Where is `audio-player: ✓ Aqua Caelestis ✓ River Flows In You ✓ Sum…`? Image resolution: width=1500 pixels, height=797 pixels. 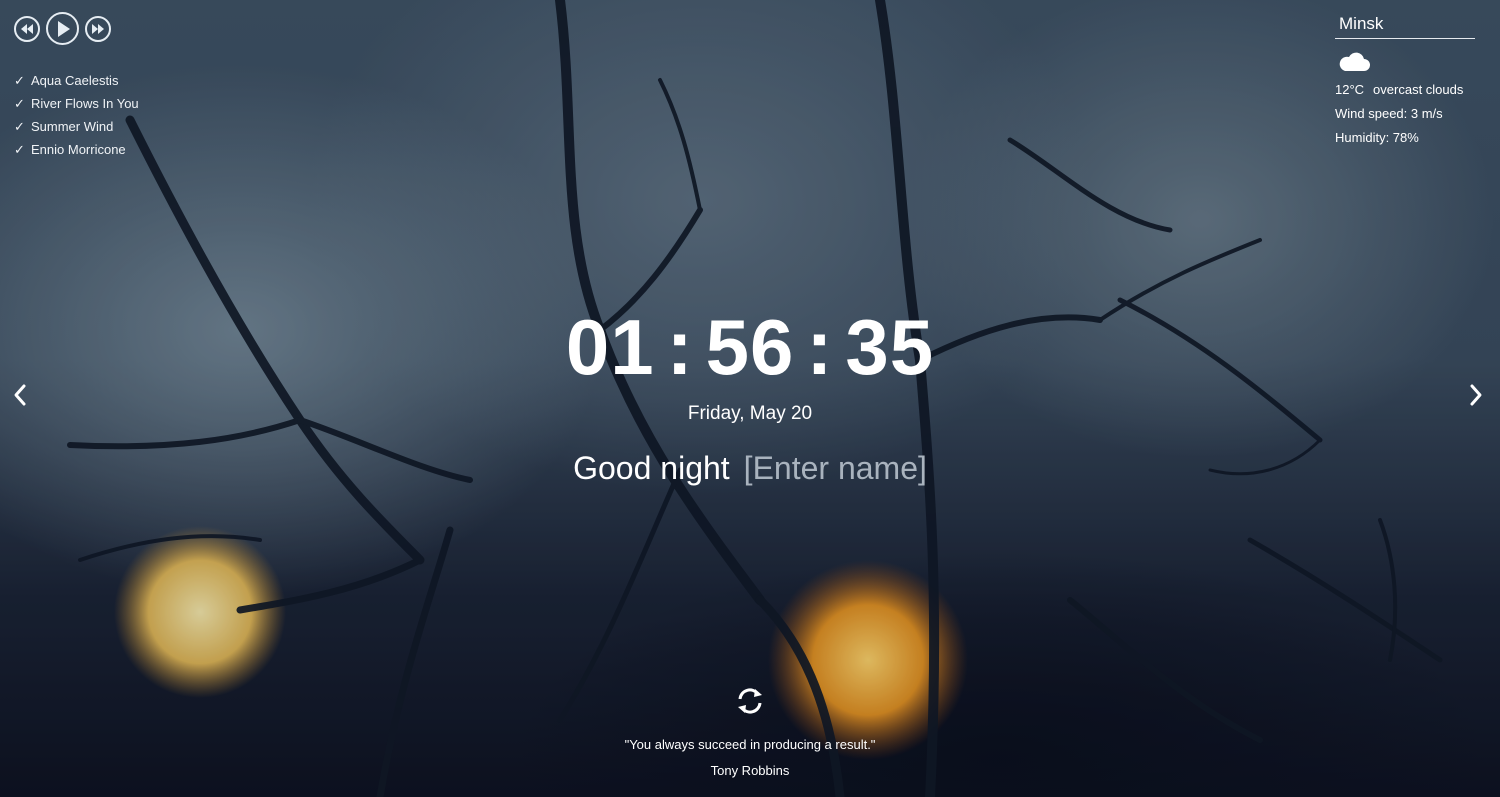
audio-player: ✓ Aqua Caelestis ✓ River Flows In You ✓ Sum… is located at coordinates (76, 86).